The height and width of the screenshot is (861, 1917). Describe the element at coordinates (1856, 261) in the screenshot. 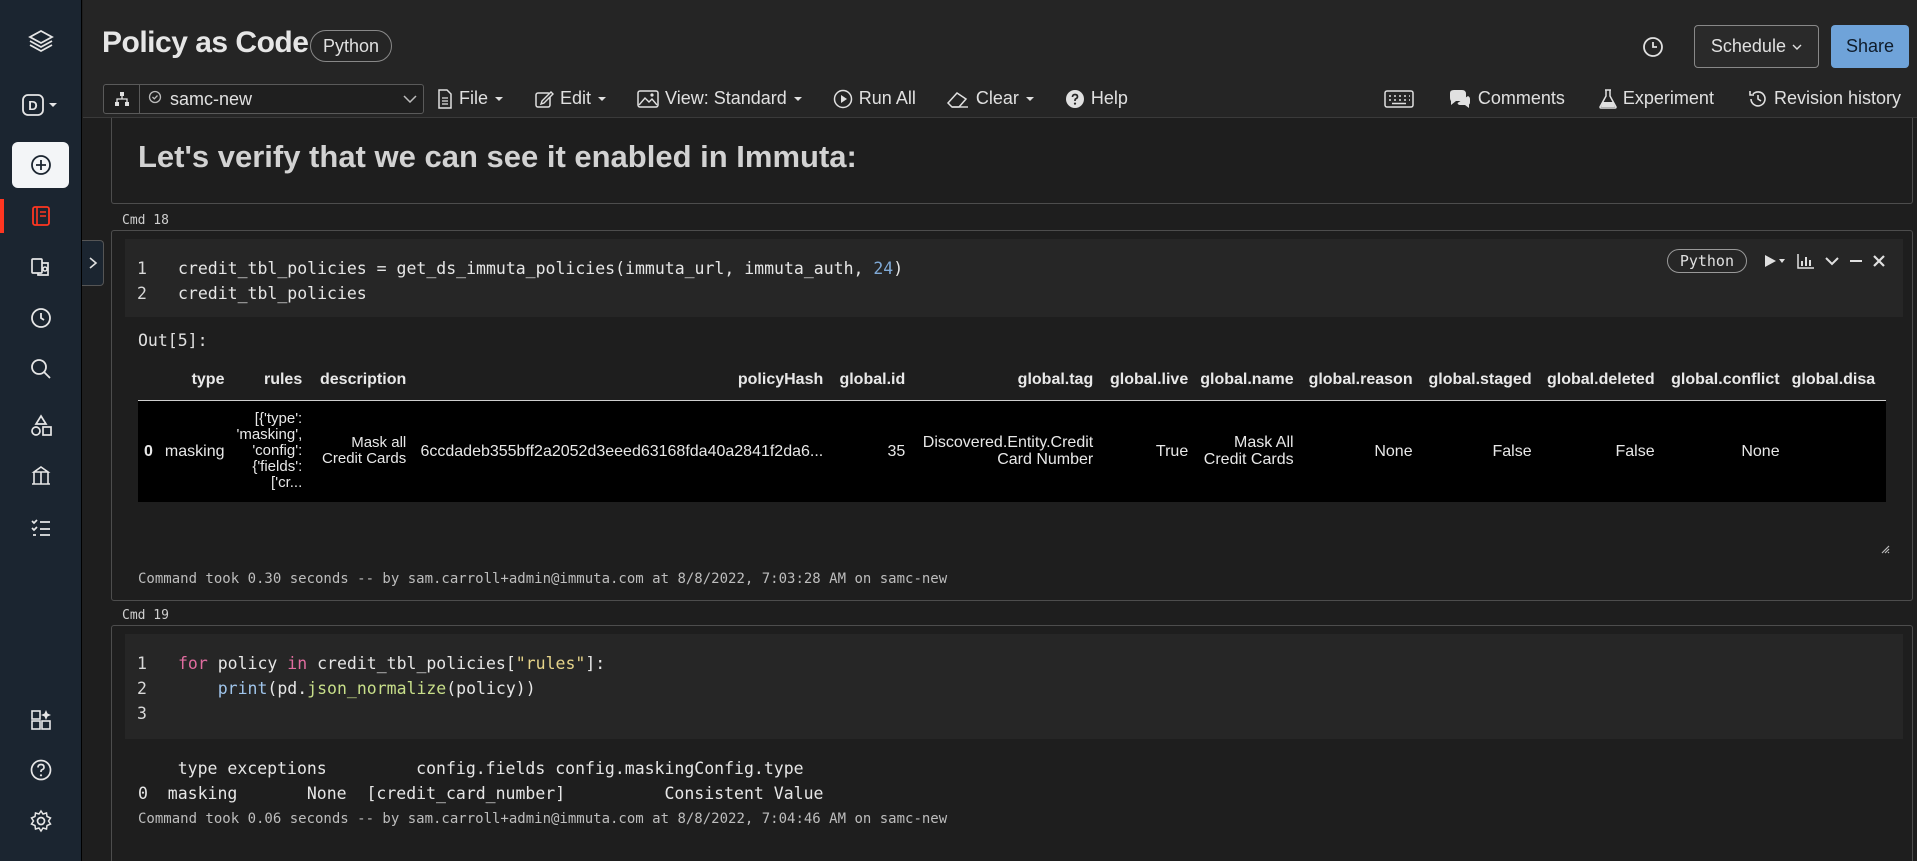

I see `minimize-icon` at that location.